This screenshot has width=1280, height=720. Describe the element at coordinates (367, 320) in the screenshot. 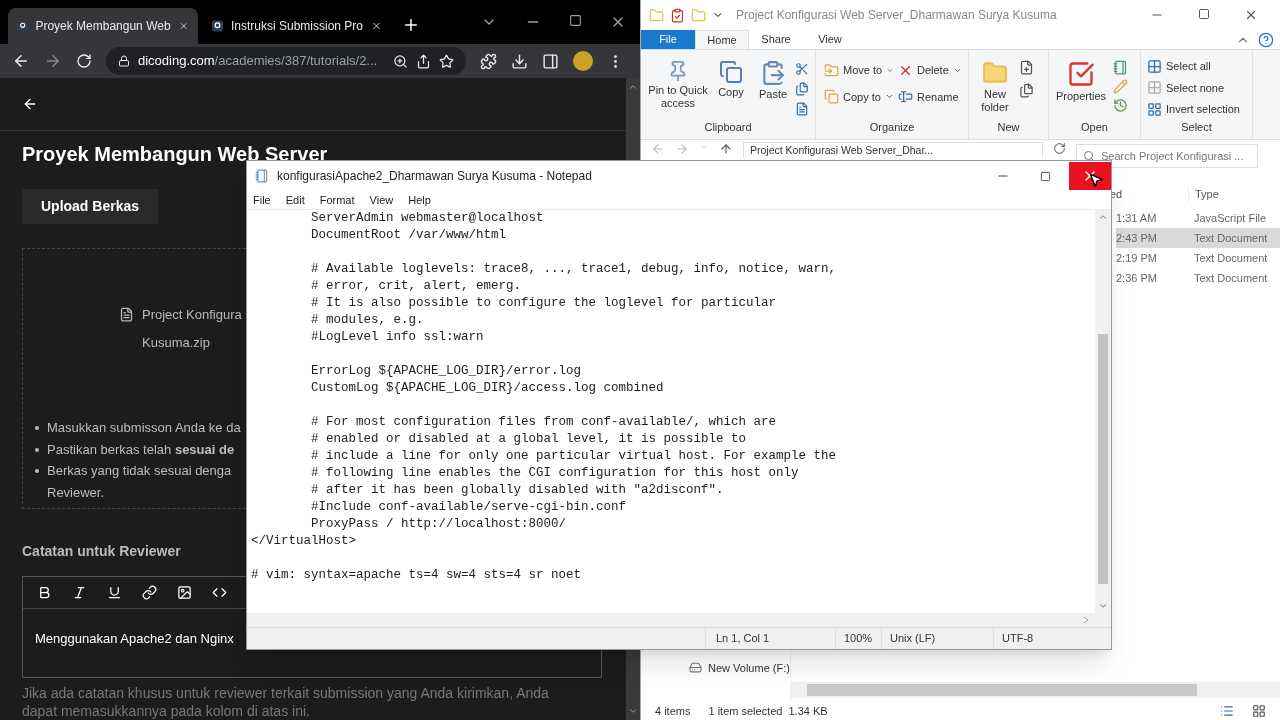

I see `code-line: # modules, e.g.` at that location.